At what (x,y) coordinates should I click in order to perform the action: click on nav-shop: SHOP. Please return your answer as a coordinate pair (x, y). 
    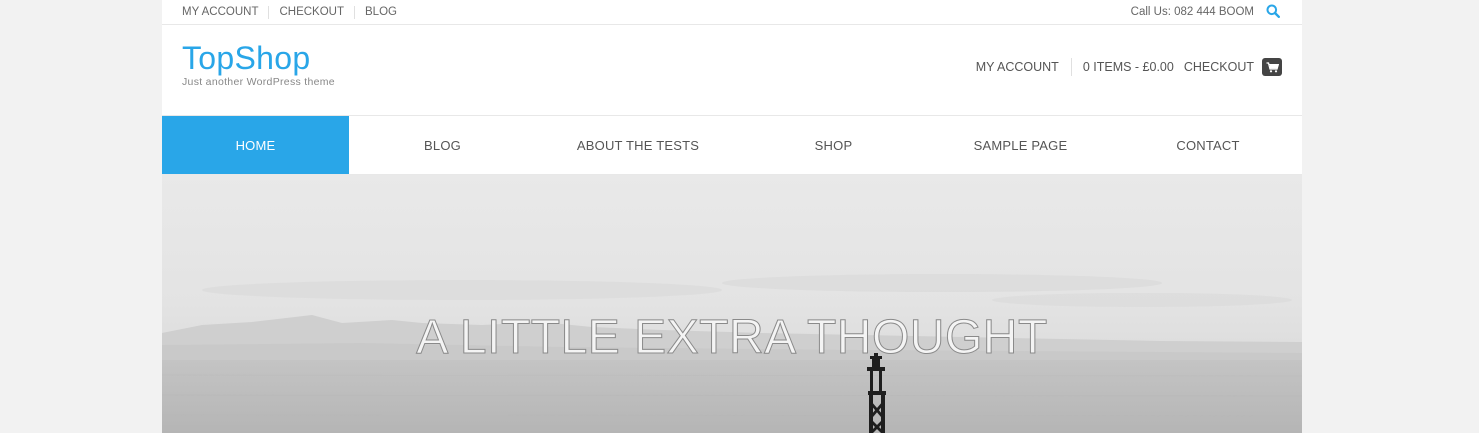
    Looking at the image, I should click on (833, 145).